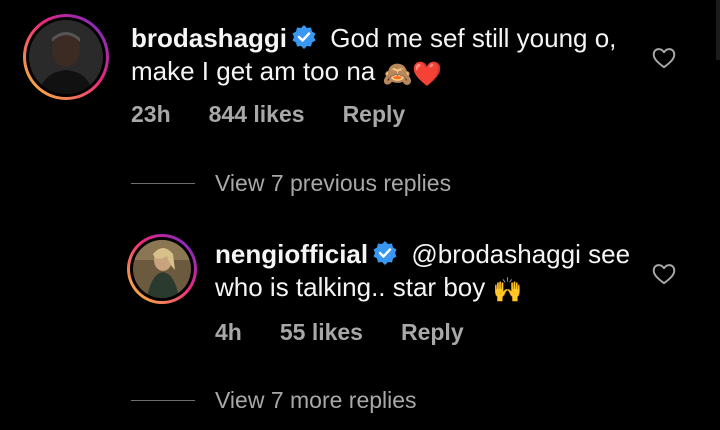 The image size is (720, 430). What do you see at coordinates (507, 290) in the screenshot?
I see `comment-emoji: 🙌` at bounding box center [507, 290].